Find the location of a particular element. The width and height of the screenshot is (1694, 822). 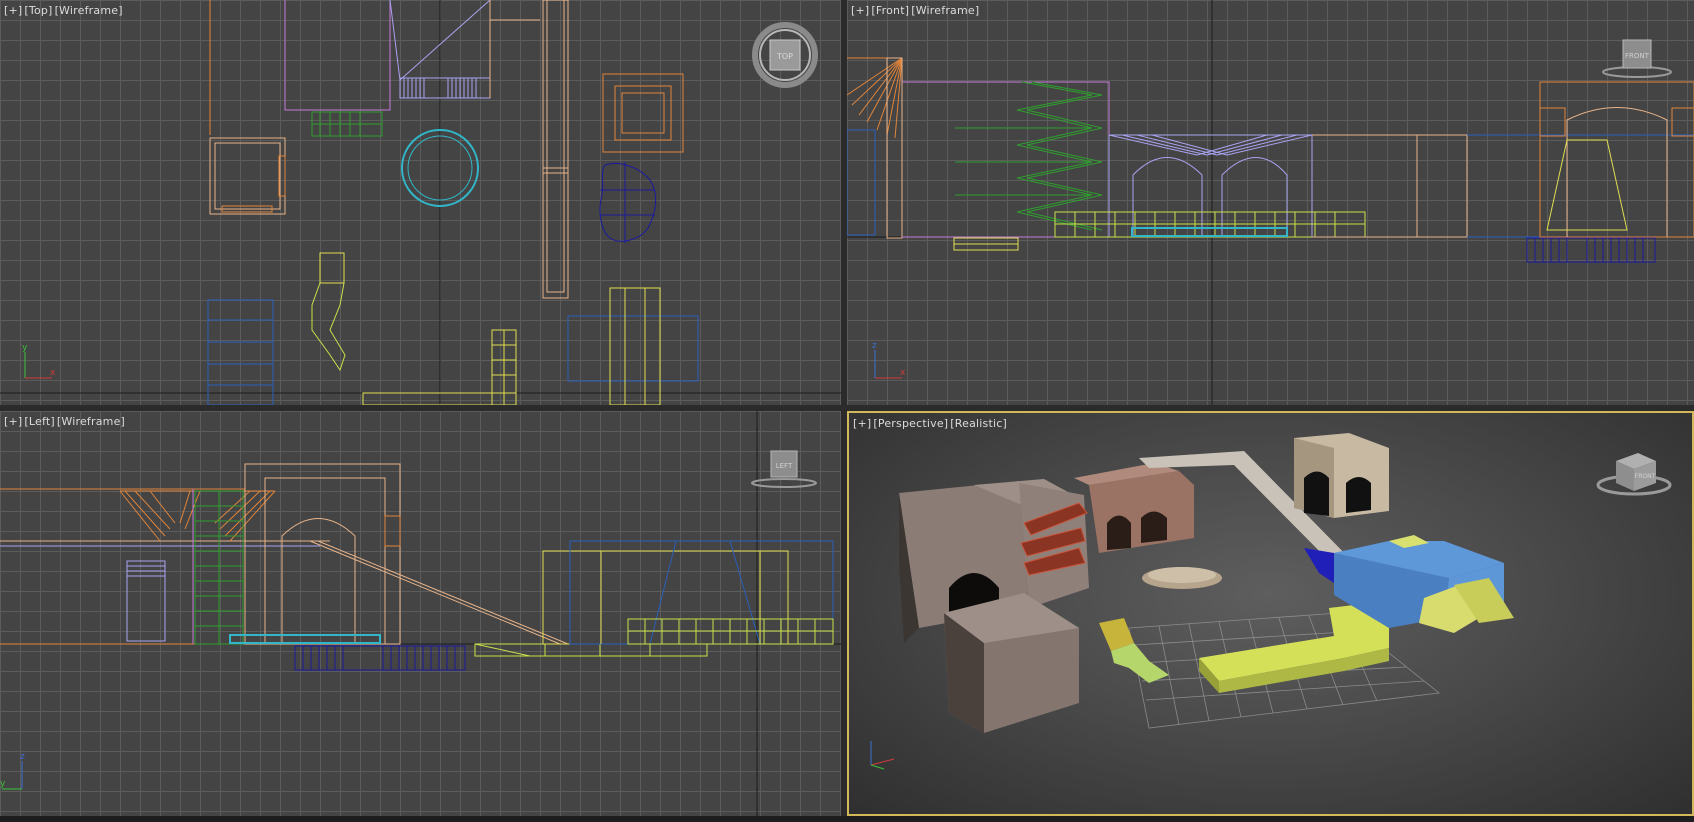

viewcube-front: FRONT is located at coordinates (1637, 58).